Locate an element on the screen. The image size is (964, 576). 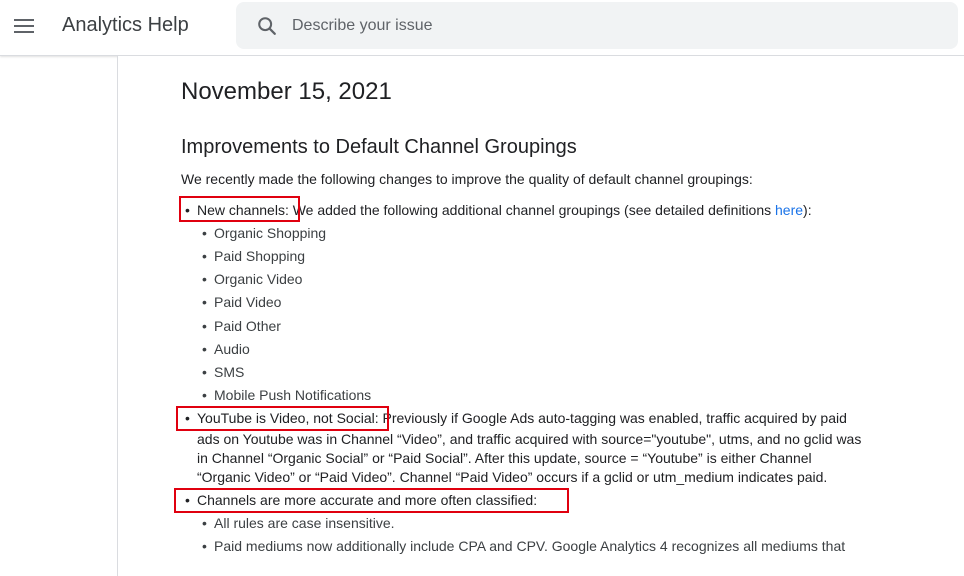
here-link: here is located at coordinates (789, 210).